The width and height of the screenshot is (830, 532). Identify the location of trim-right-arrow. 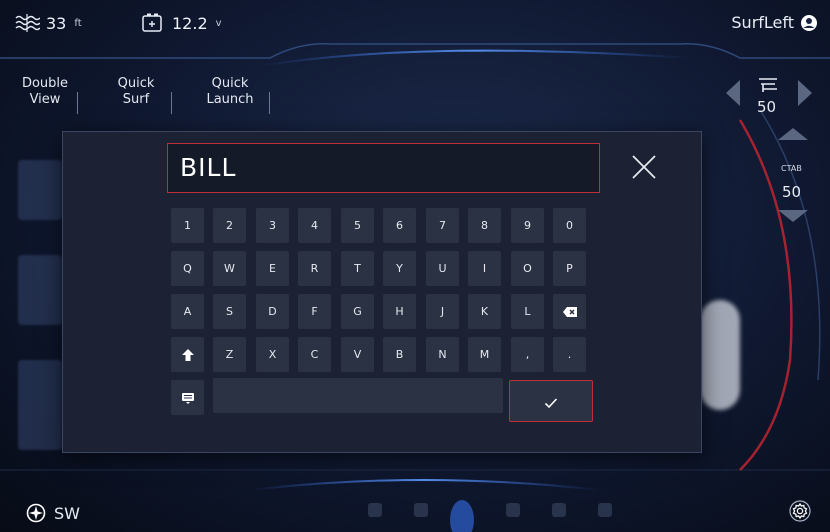
(805, 93).